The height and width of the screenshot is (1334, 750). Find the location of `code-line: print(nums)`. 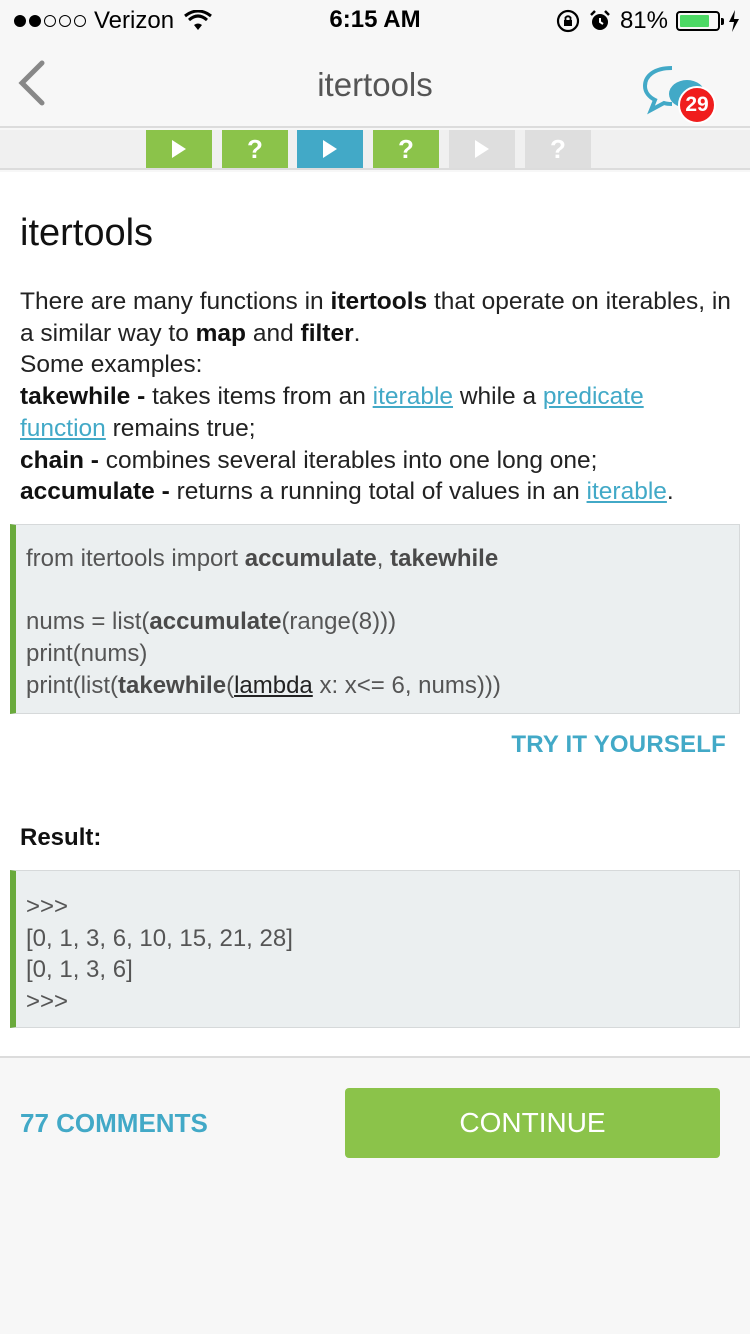

code-line: print(nums) is located at coordinates (87, 654).